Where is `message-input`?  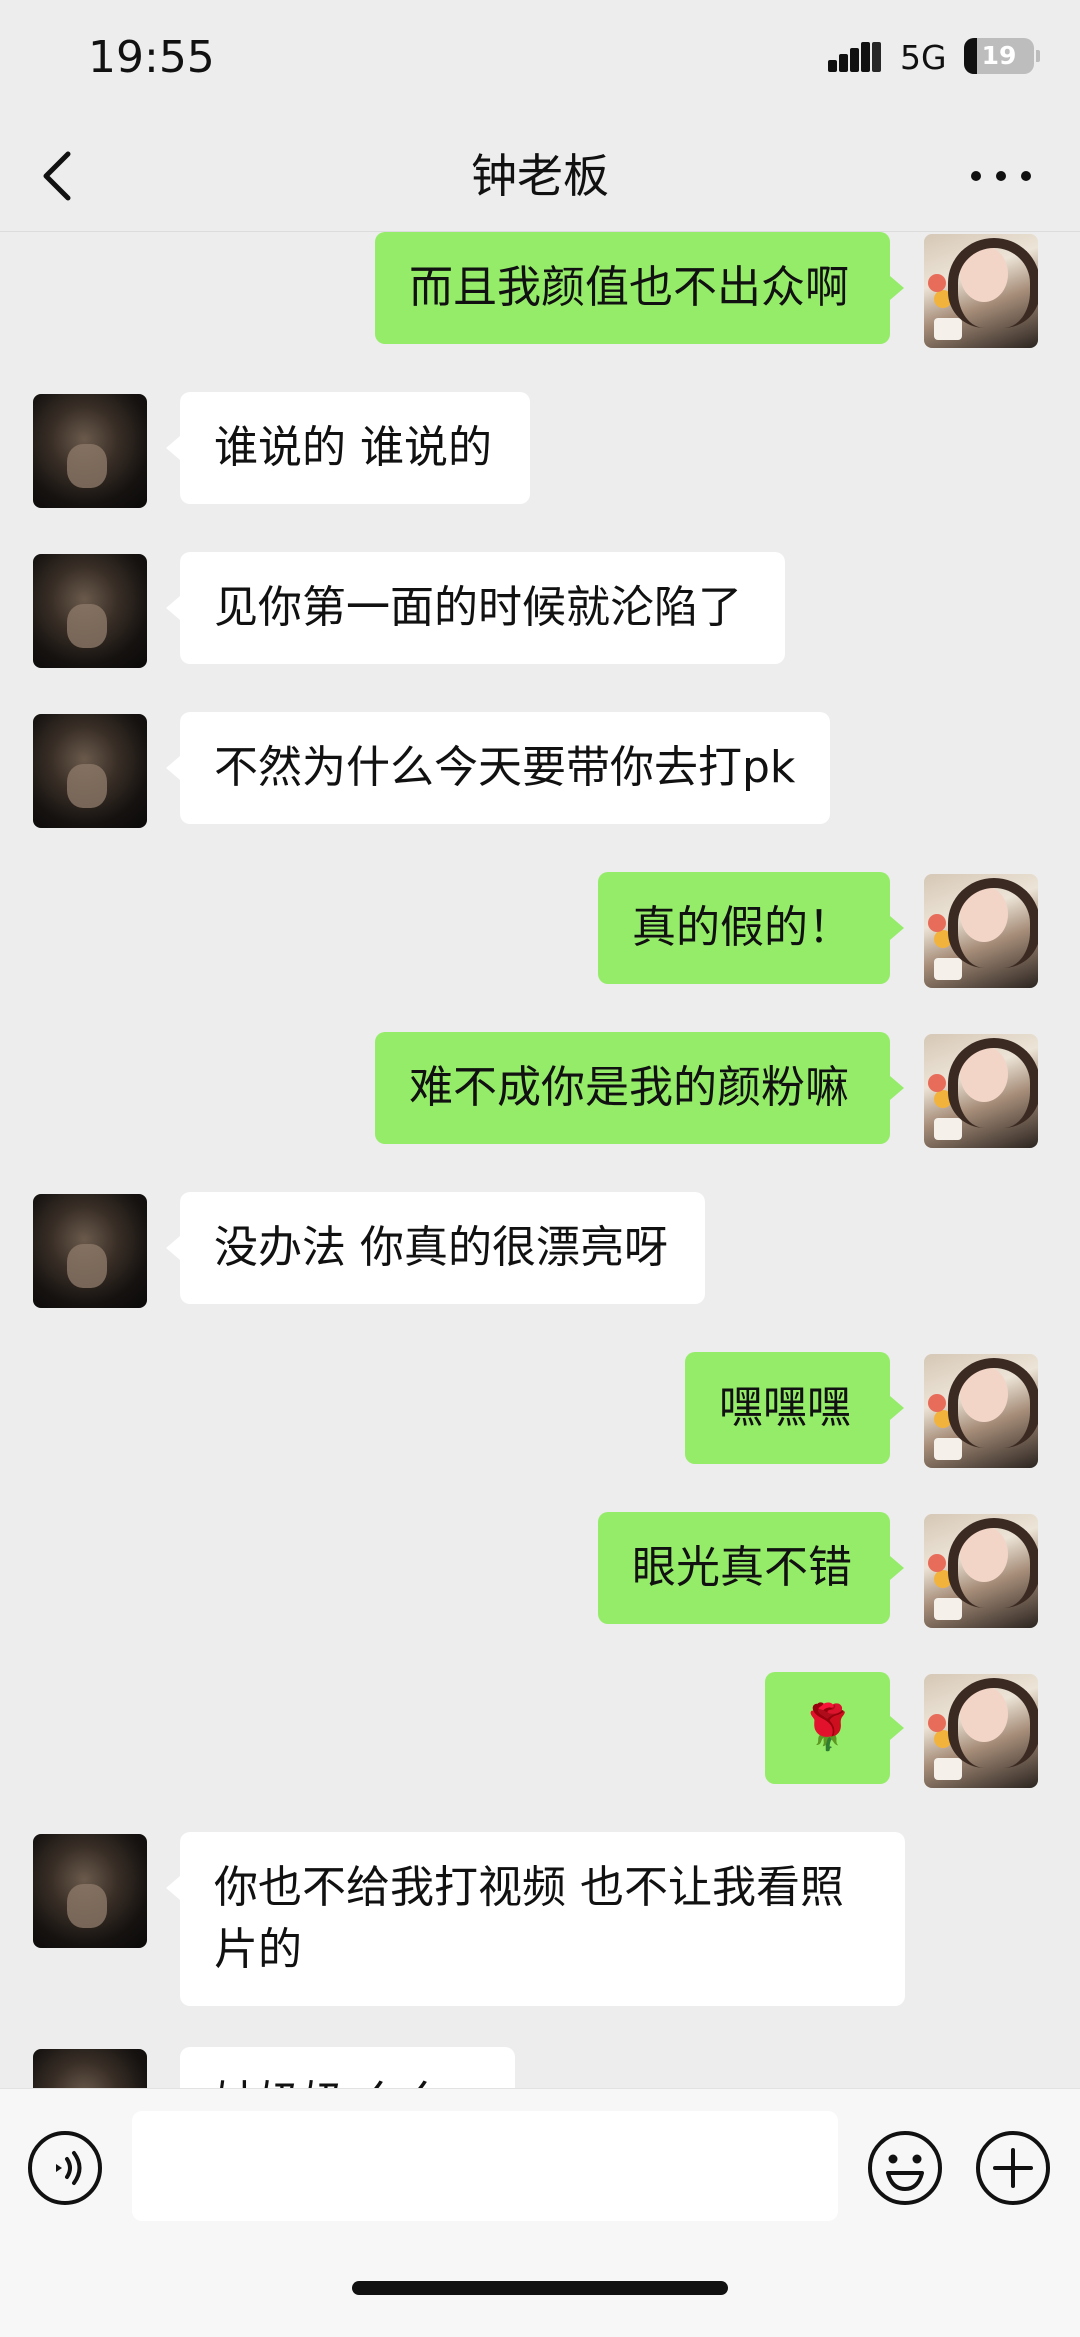 message-input is located at coordinates (485, 2166).